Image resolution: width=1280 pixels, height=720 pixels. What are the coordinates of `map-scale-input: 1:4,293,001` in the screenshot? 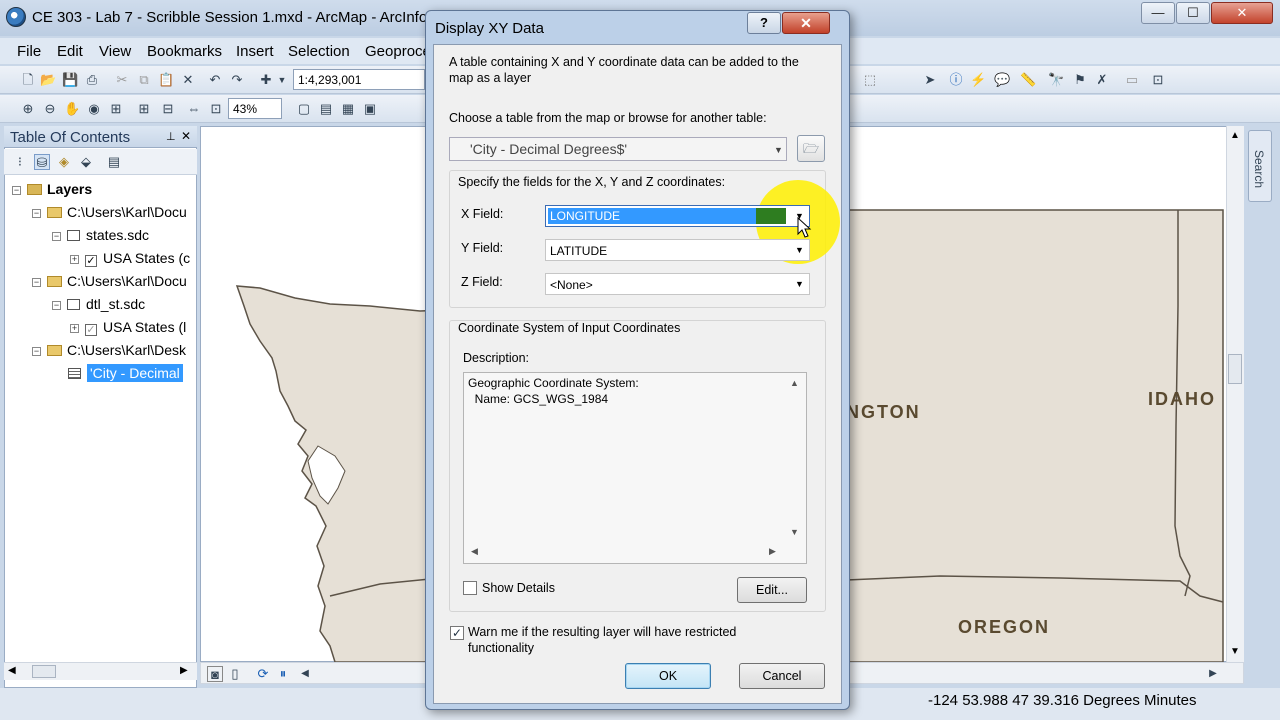 It's located at (359, 79).